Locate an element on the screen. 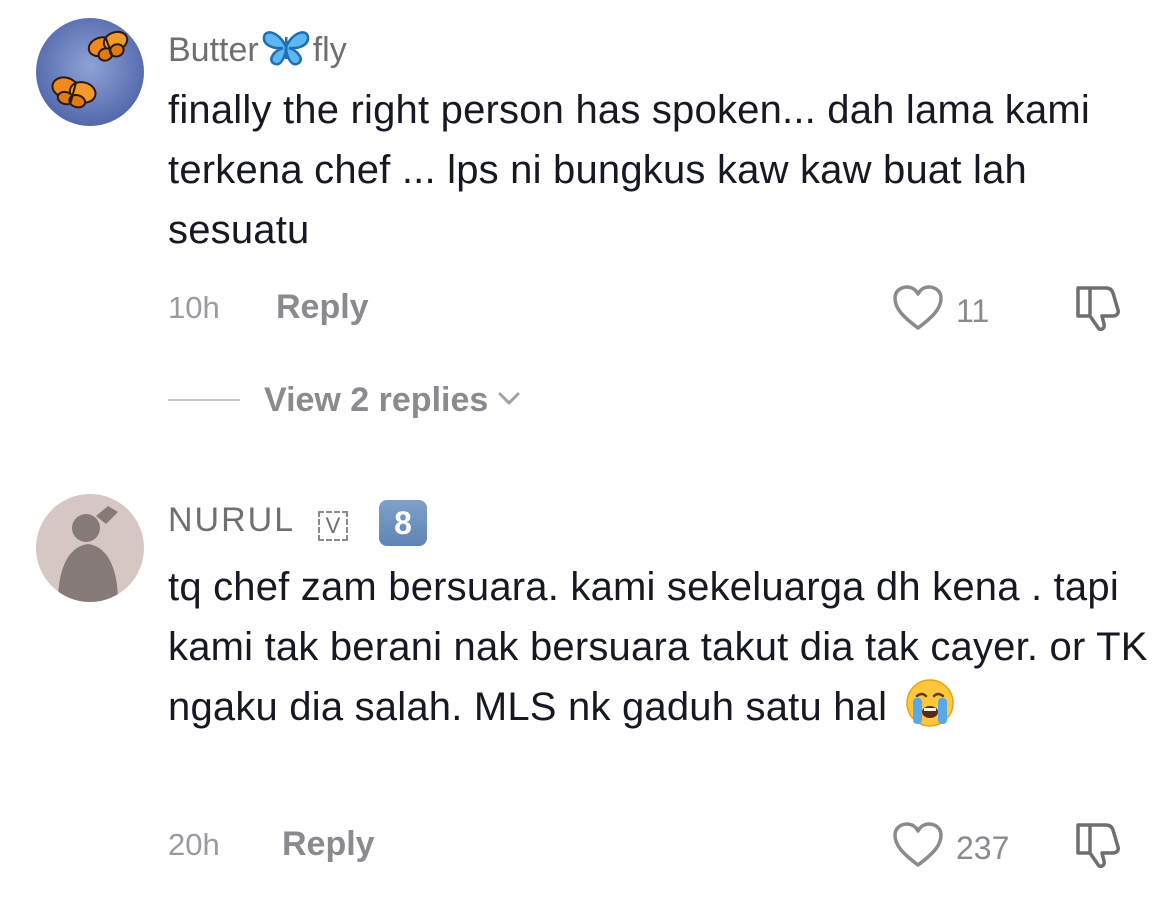 This screenshot has width=1170, height=904. username-part-left: Butter is located at coordinates (213, 50).